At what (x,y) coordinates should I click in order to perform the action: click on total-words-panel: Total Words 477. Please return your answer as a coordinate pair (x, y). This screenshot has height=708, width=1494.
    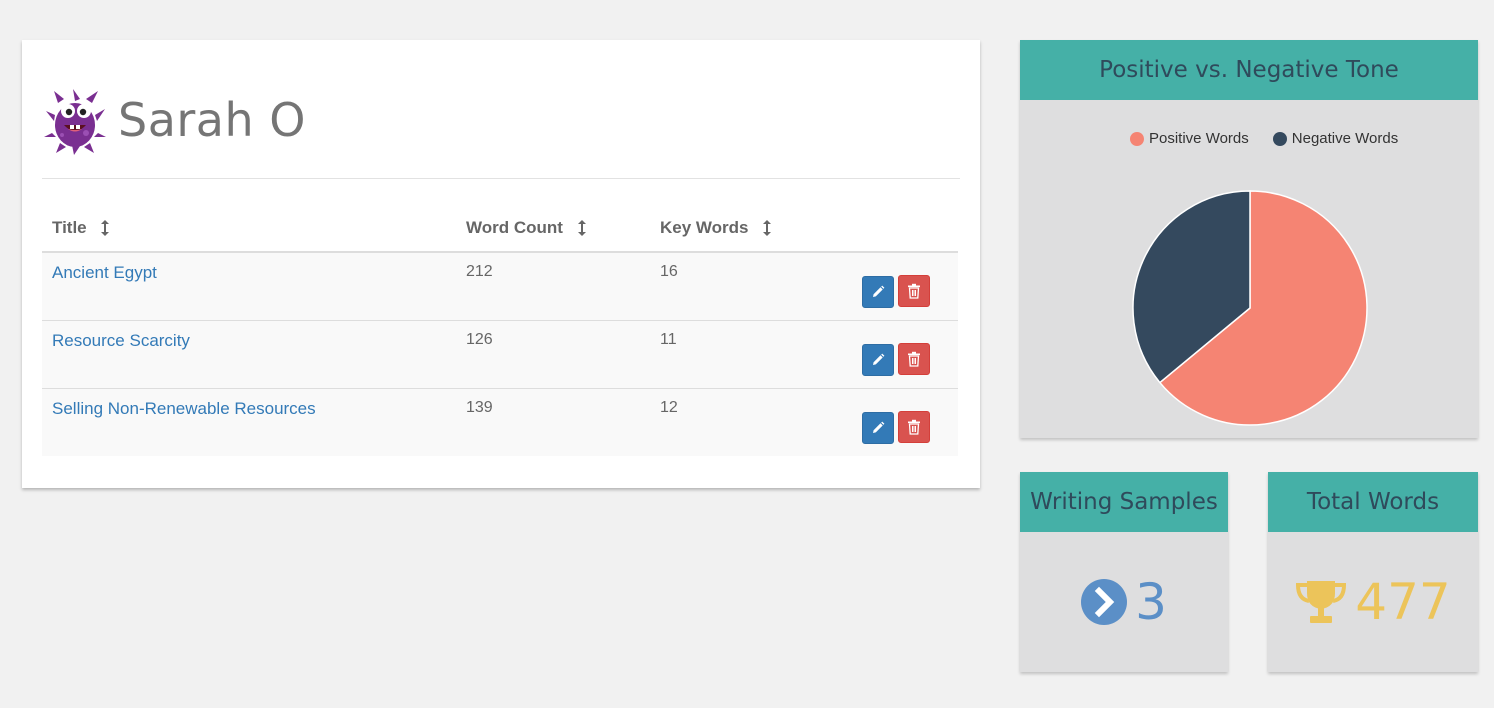
    Looking at the image, I should click on (1373, 572).